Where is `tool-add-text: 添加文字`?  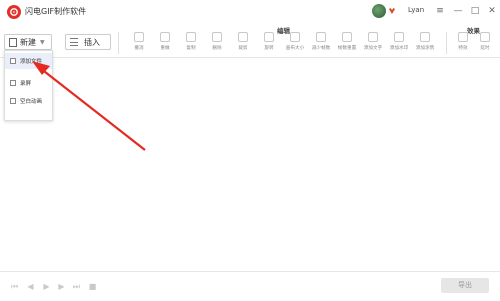
tool-add-text: 添加文字 is located at coordinates (373, 44).